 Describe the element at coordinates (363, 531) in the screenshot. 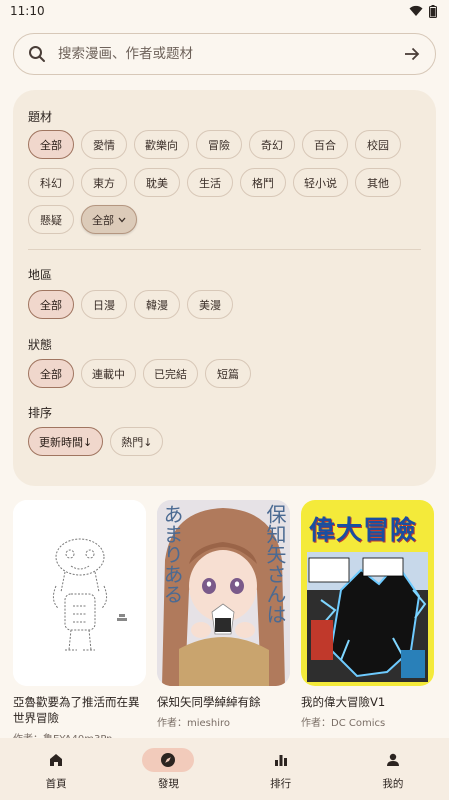

I see `cover-title-text: 偉大冒險` at that location.